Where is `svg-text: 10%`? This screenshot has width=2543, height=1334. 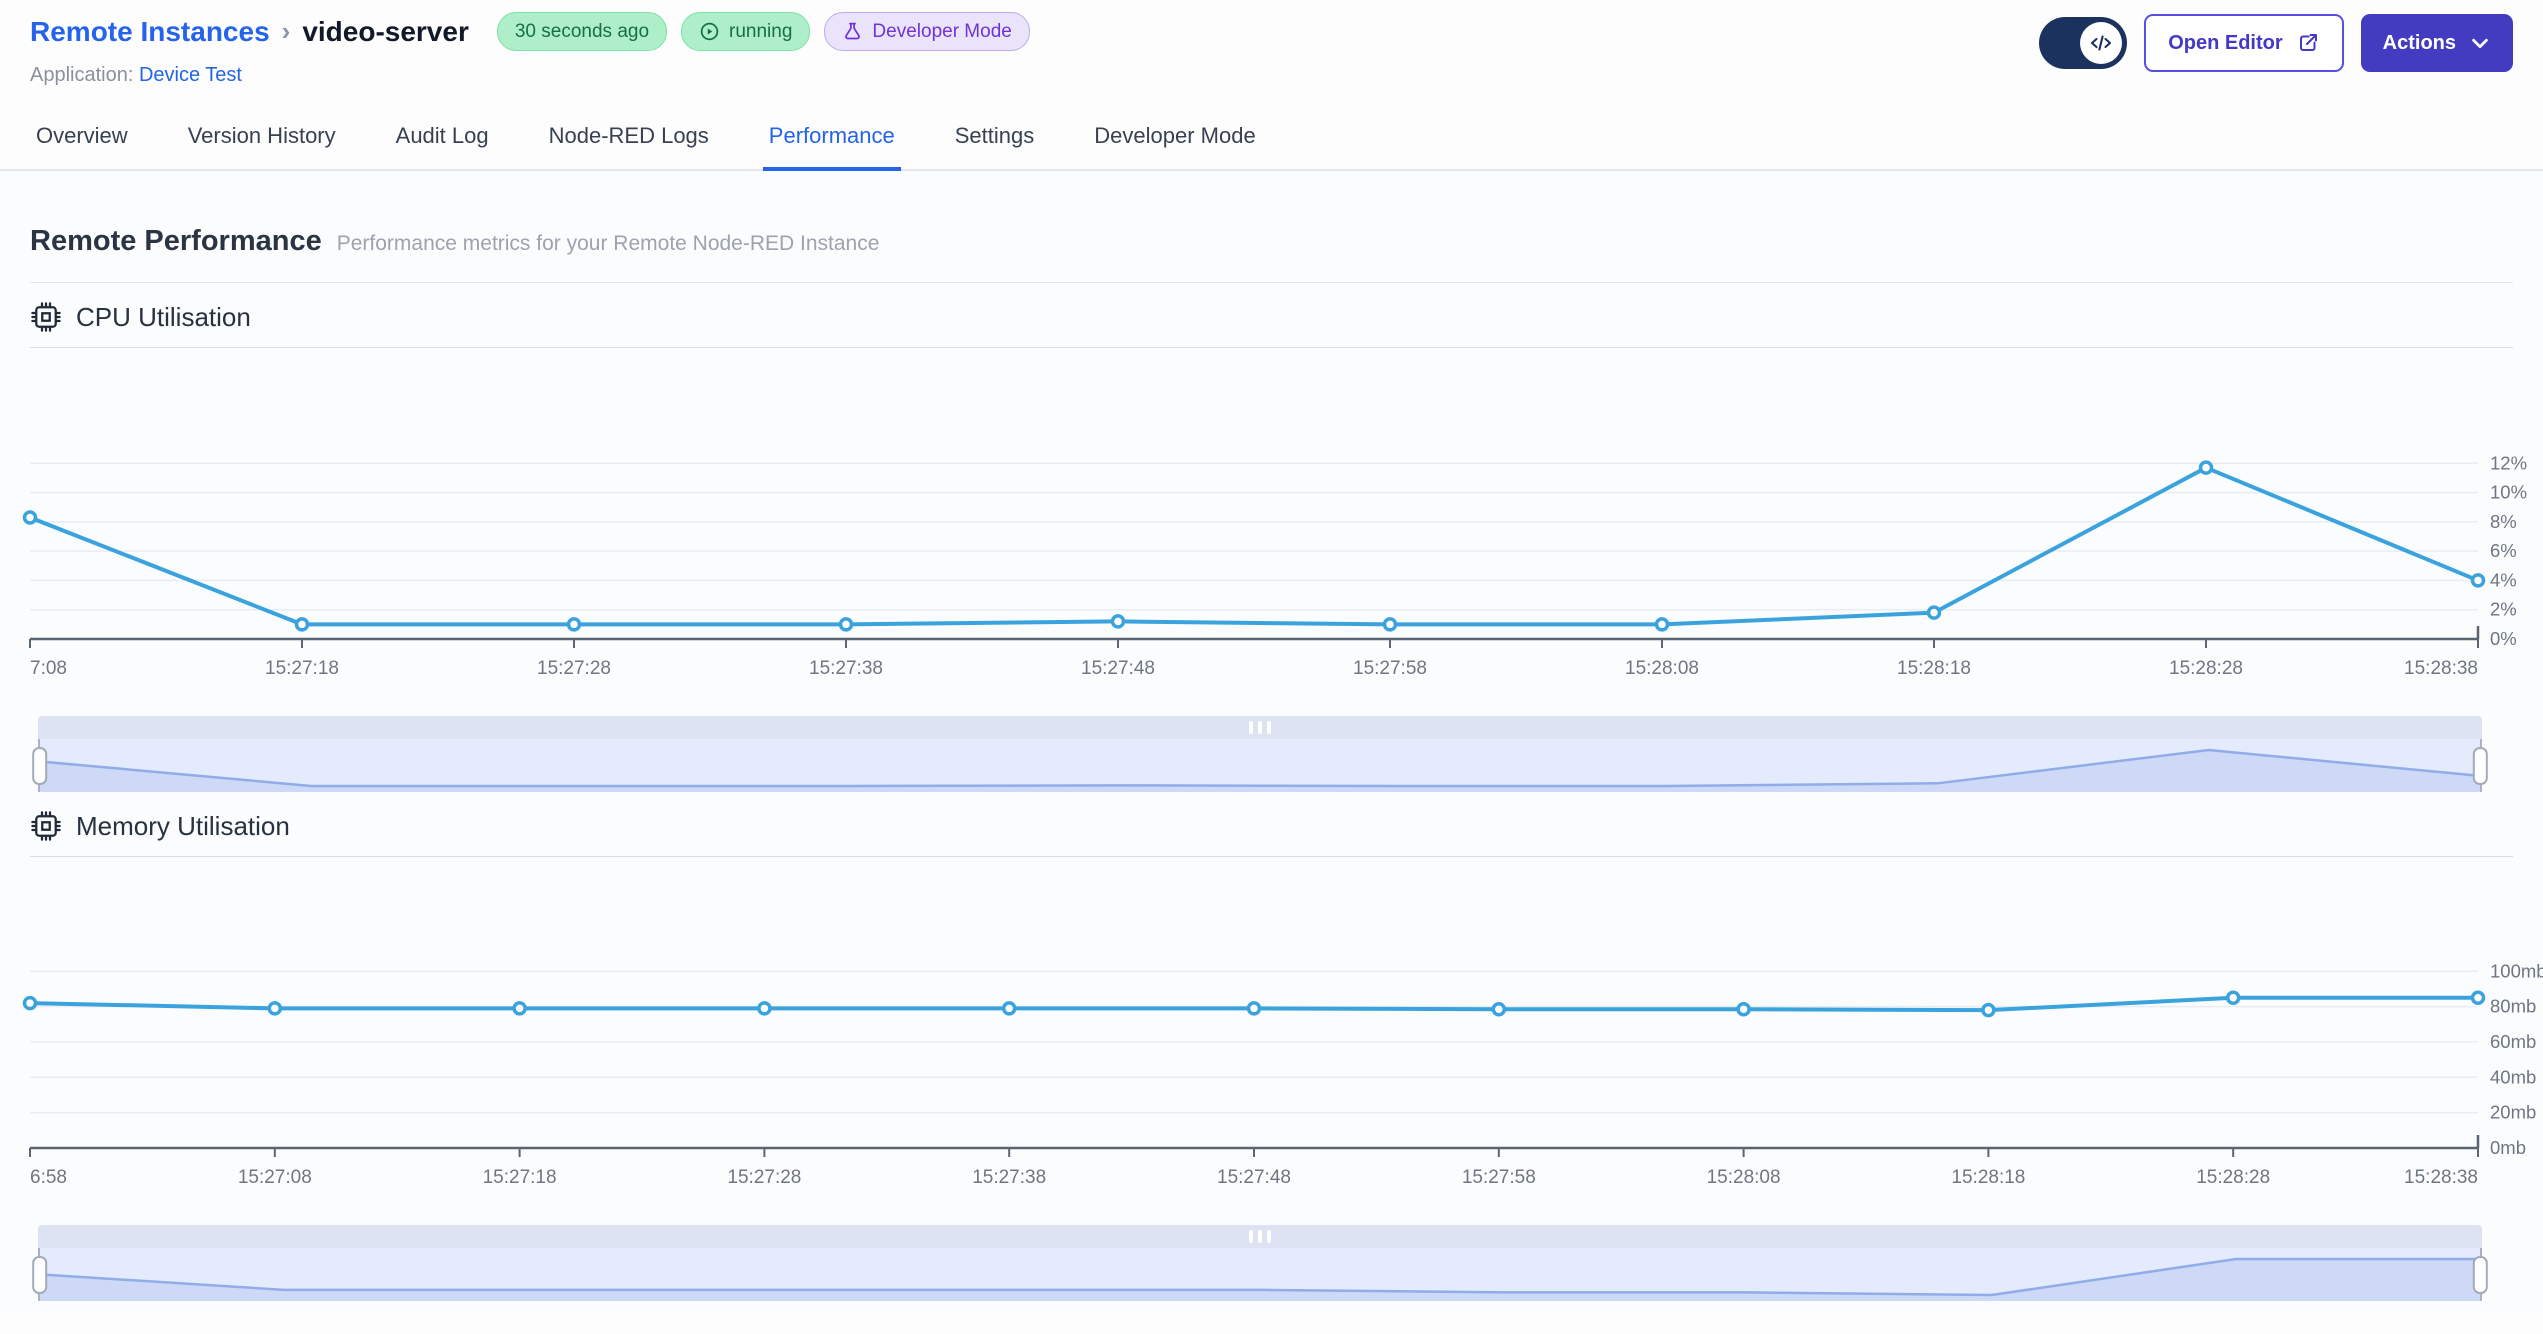
svg-text: 10% is located at coordinates (2508, 492).